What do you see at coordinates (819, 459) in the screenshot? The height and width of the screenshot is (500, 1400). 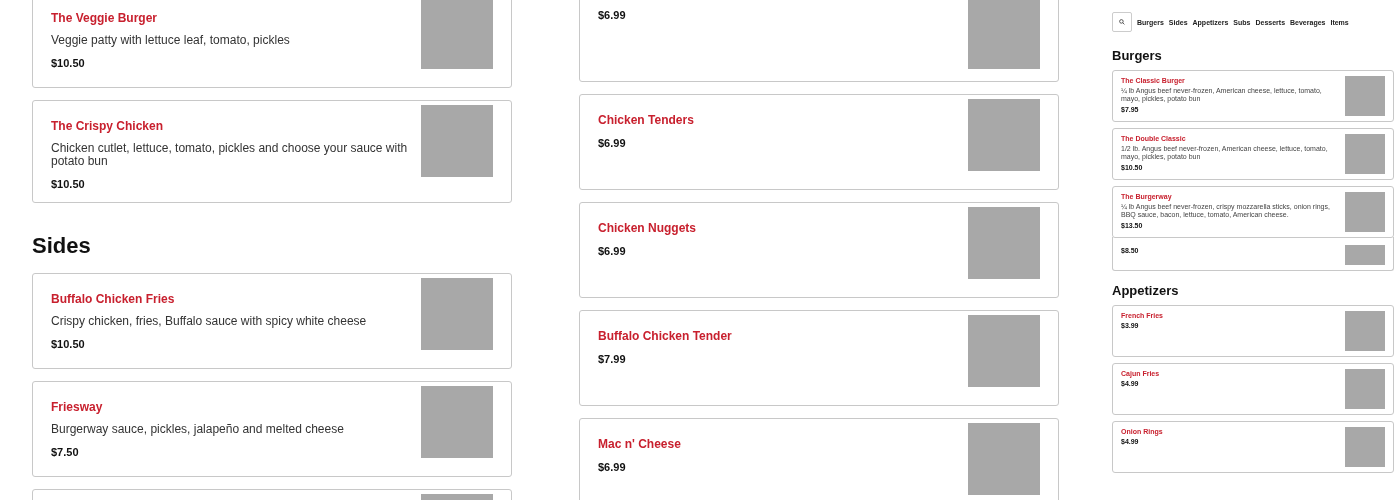 I see `menu-item-card: Mac n' Cheese $6.99` at bounding box center [819, 459].